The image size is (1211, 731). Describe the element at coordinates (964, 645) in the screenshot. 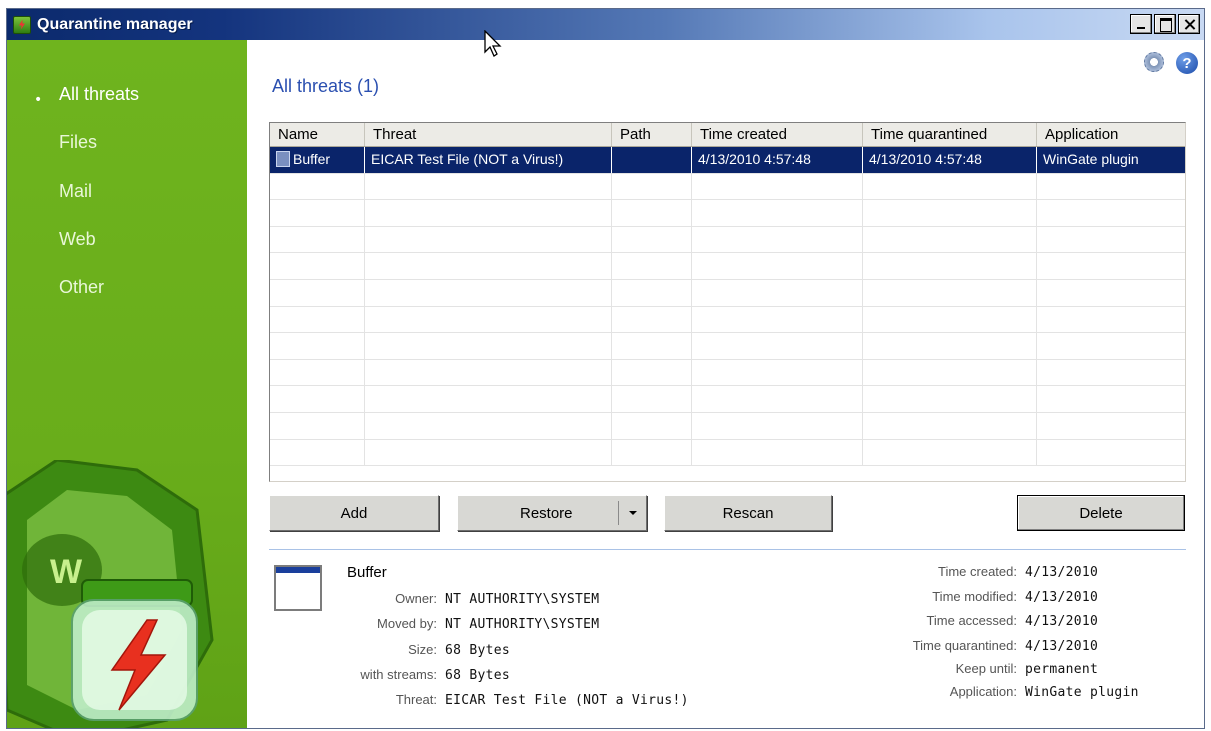

I see `details-label: Time quarantined:` at that location.